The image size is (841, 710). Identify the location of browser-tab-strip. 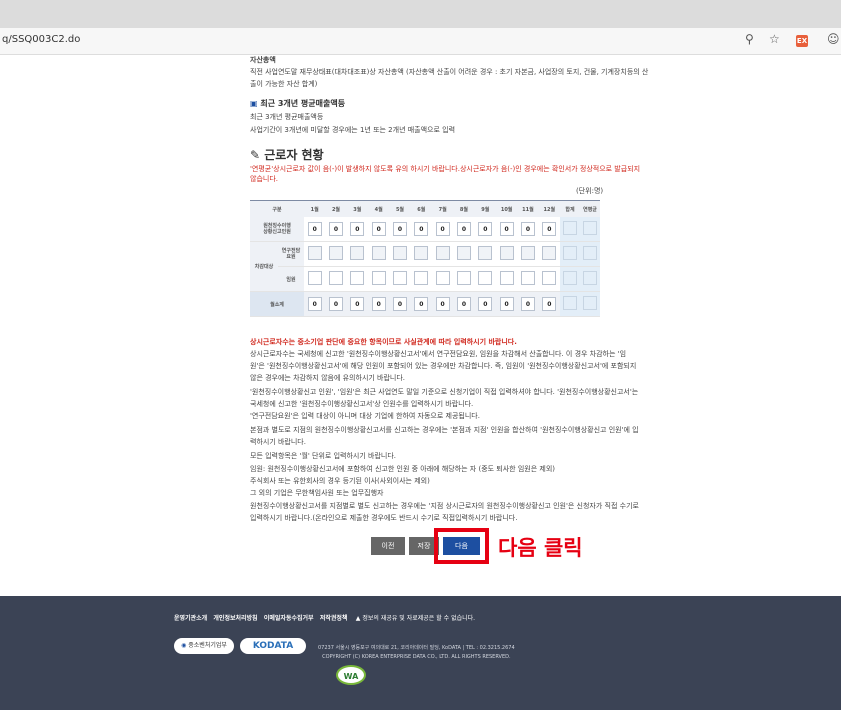
(420, 14).